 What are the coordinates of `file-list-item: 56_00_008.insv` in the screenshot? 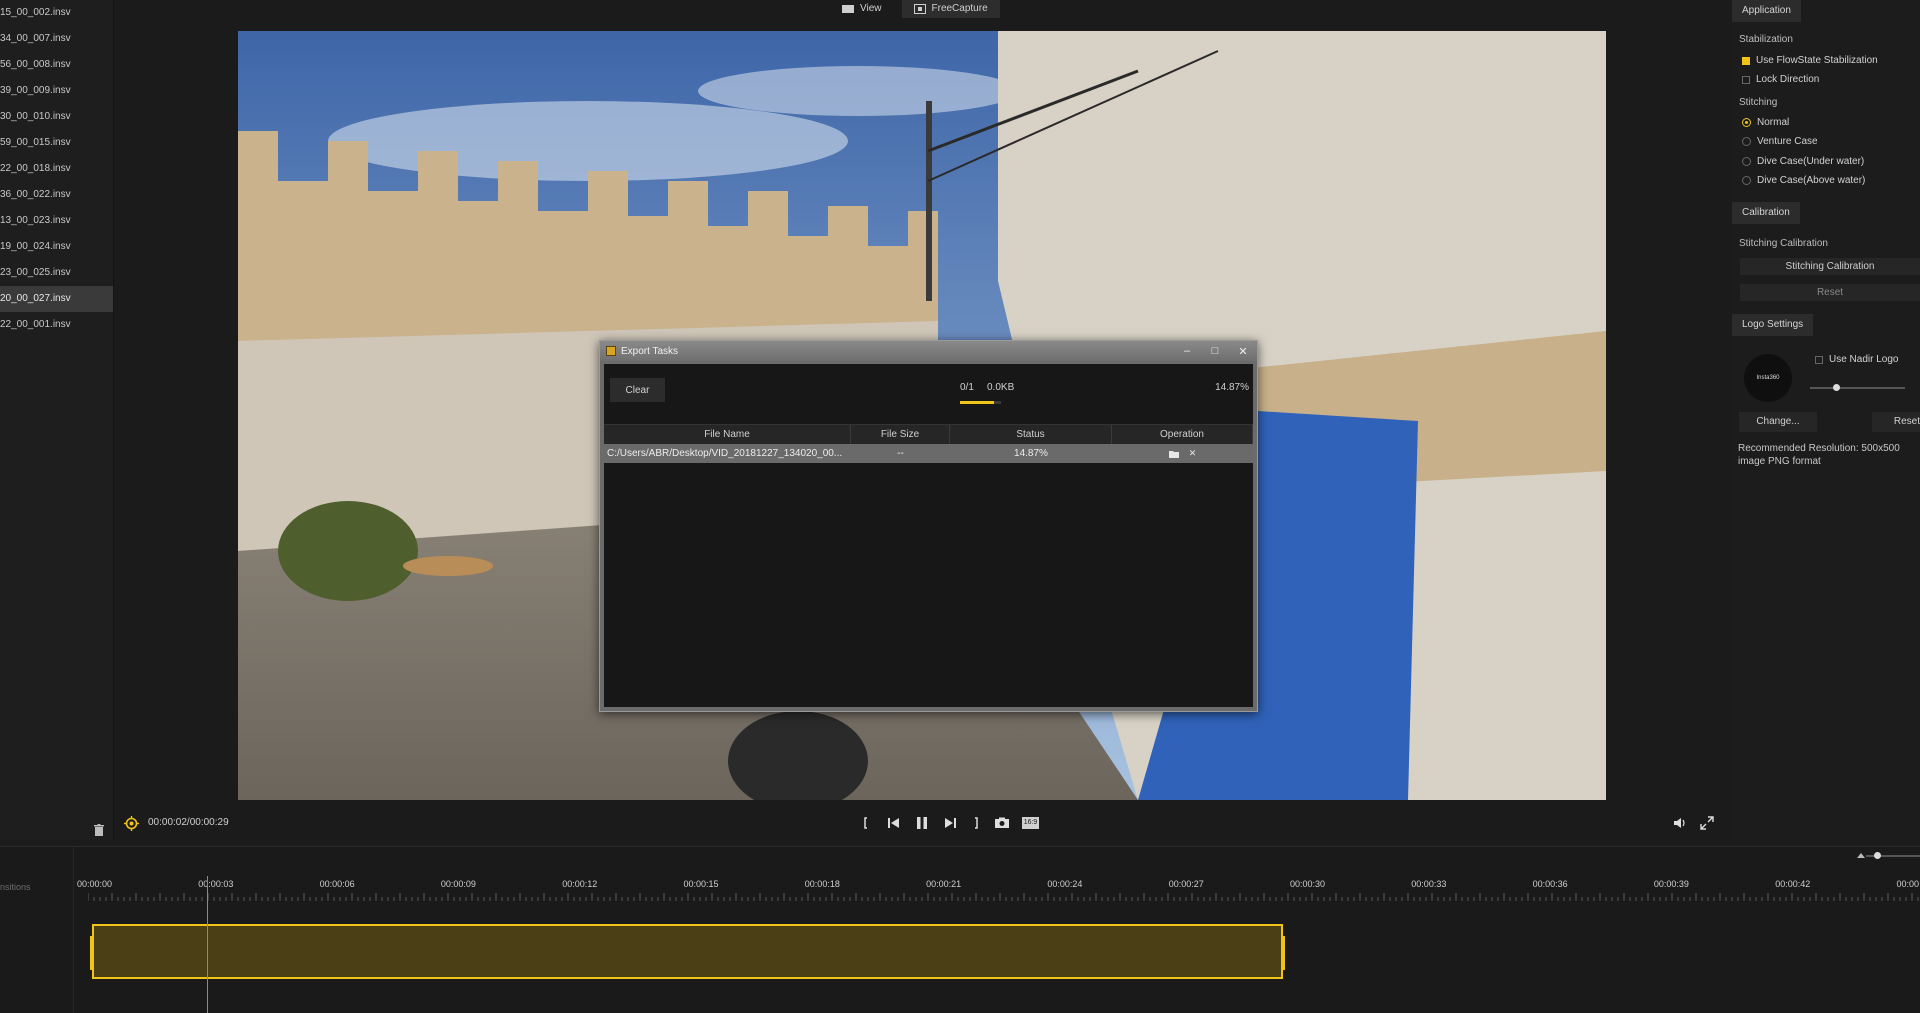 It's located at (56, 65).